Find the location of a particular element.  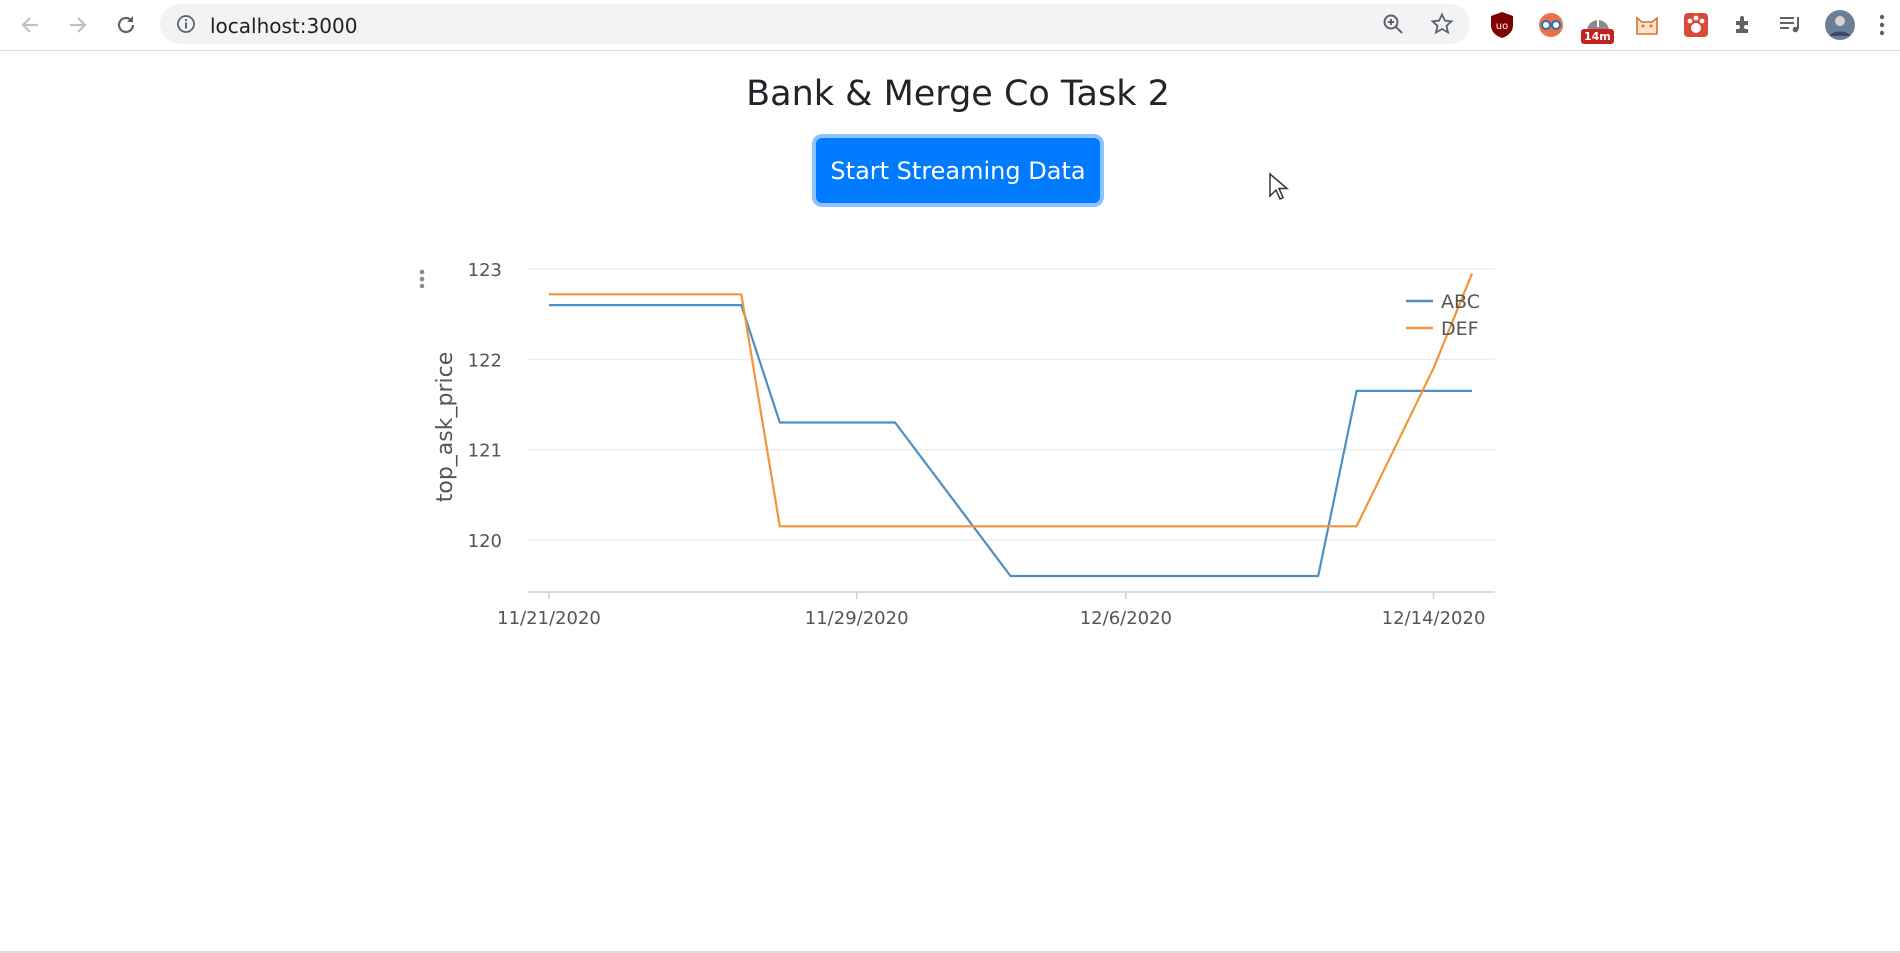

series-line-abc is located at coordinates (1010, 441).